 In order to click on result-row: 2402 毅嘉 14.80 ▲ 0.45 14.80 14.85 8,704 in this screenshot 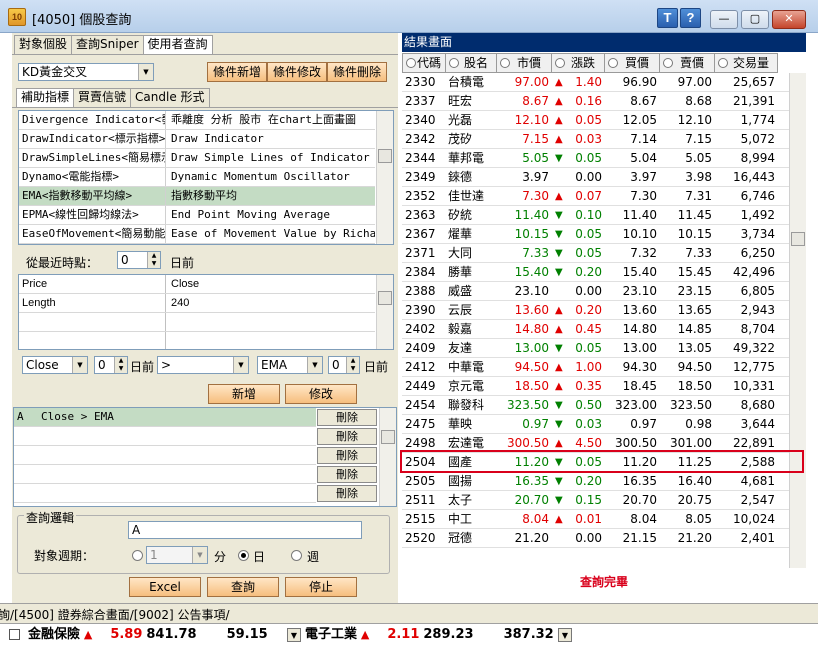, I will do `click(595, 329)`.